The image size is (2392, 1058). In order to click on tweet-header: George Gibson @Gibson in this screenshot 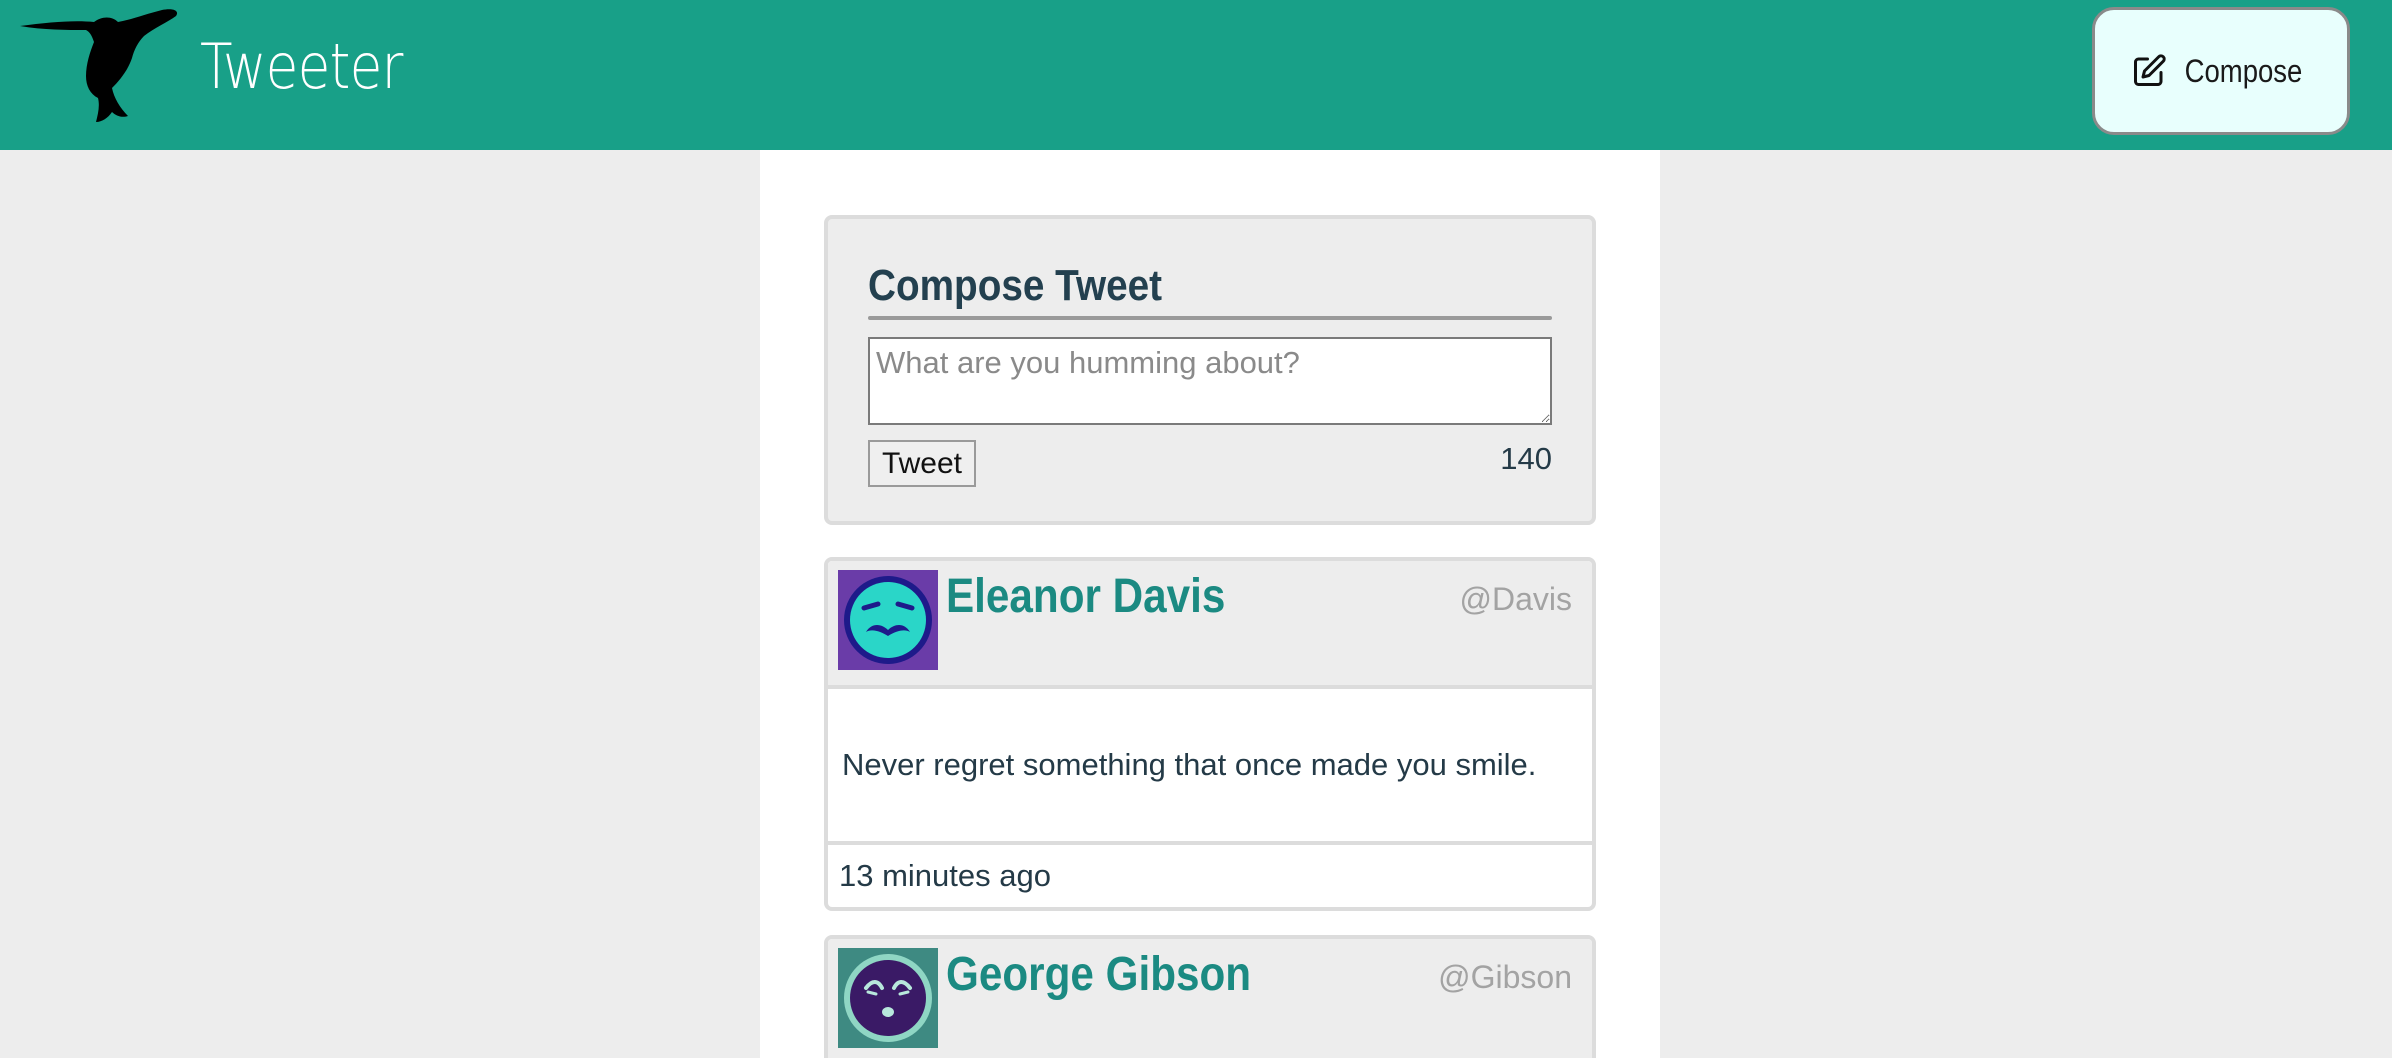, I will do `click(1210, 998)`.